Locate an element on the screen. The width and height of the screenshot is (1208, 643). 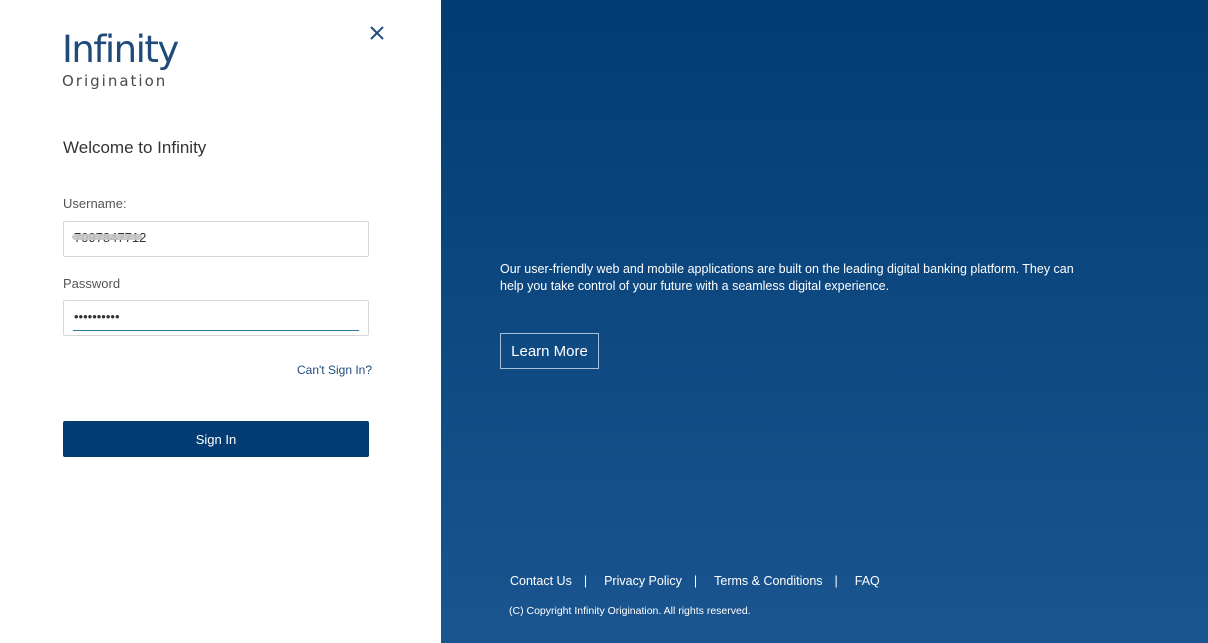
footer-link-privacy-policy: Privacy Policy is located at coordinates (643, 581).